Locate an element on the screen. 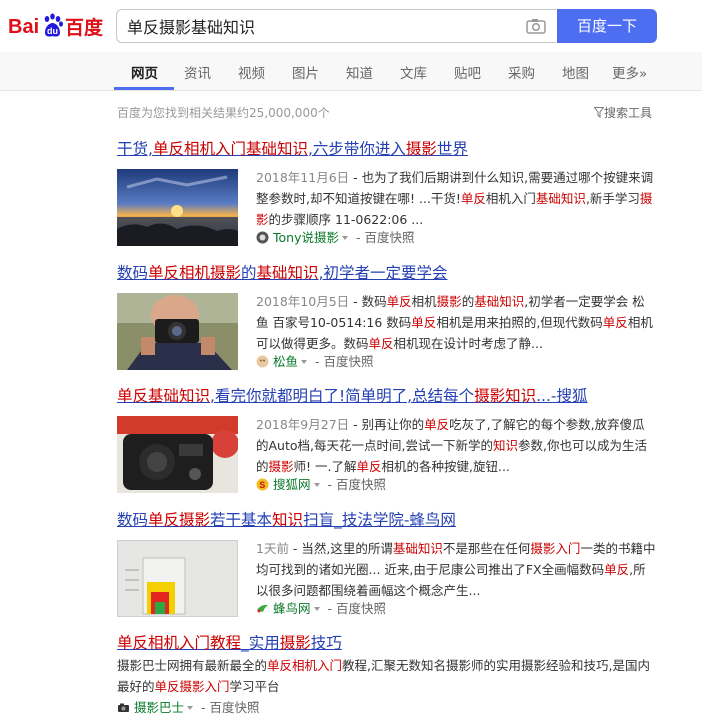 The image size is (702, 717). tab-map: 地图 is located at coordinates (575, 72).